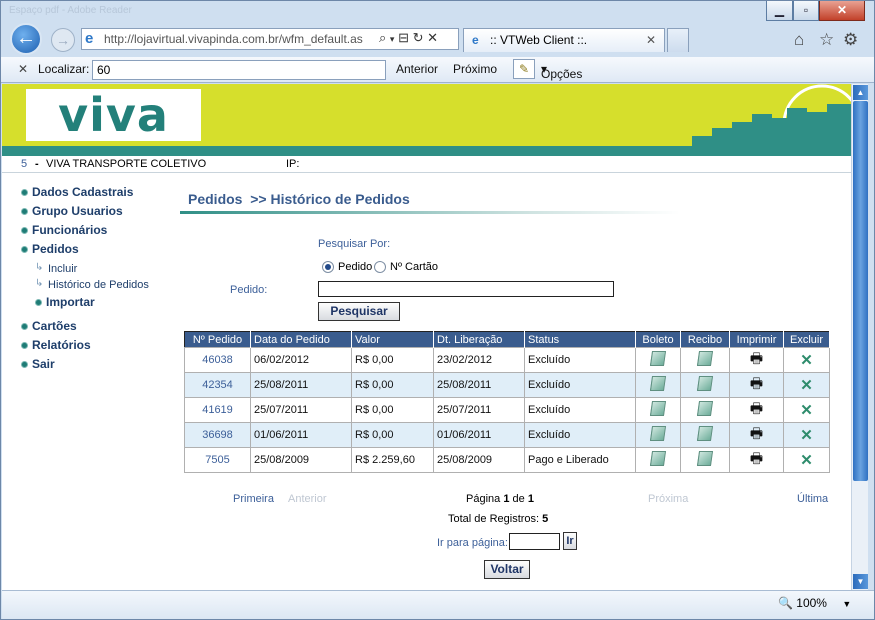 This screenshot has height=620, width=875. What do you see at coordinates (56, 268) in the screenshot?
I see `sidebar-sub-incluir: Incluir` at bounding box center [56, 268].